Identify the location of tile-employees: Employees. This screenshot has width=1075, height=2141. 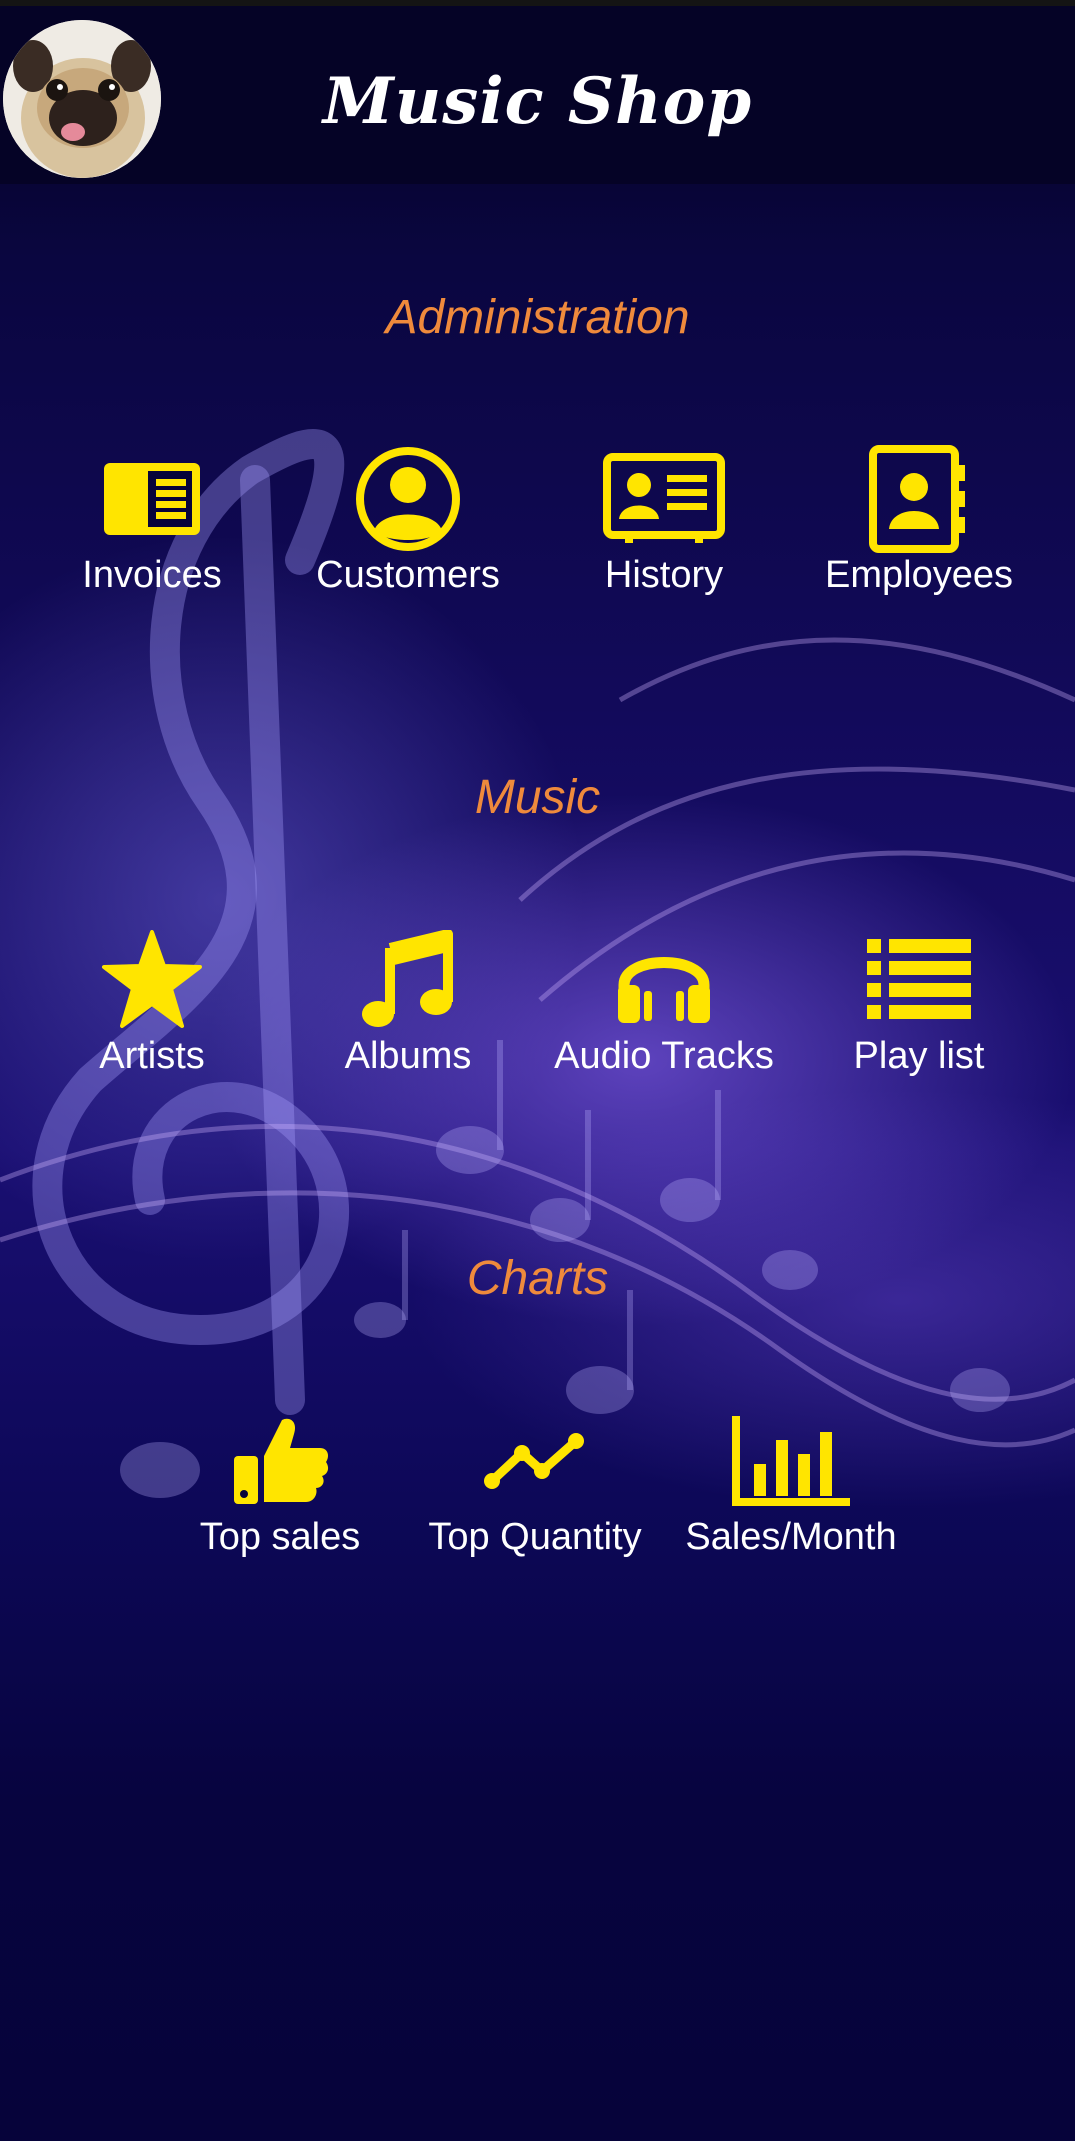
(919, 529).